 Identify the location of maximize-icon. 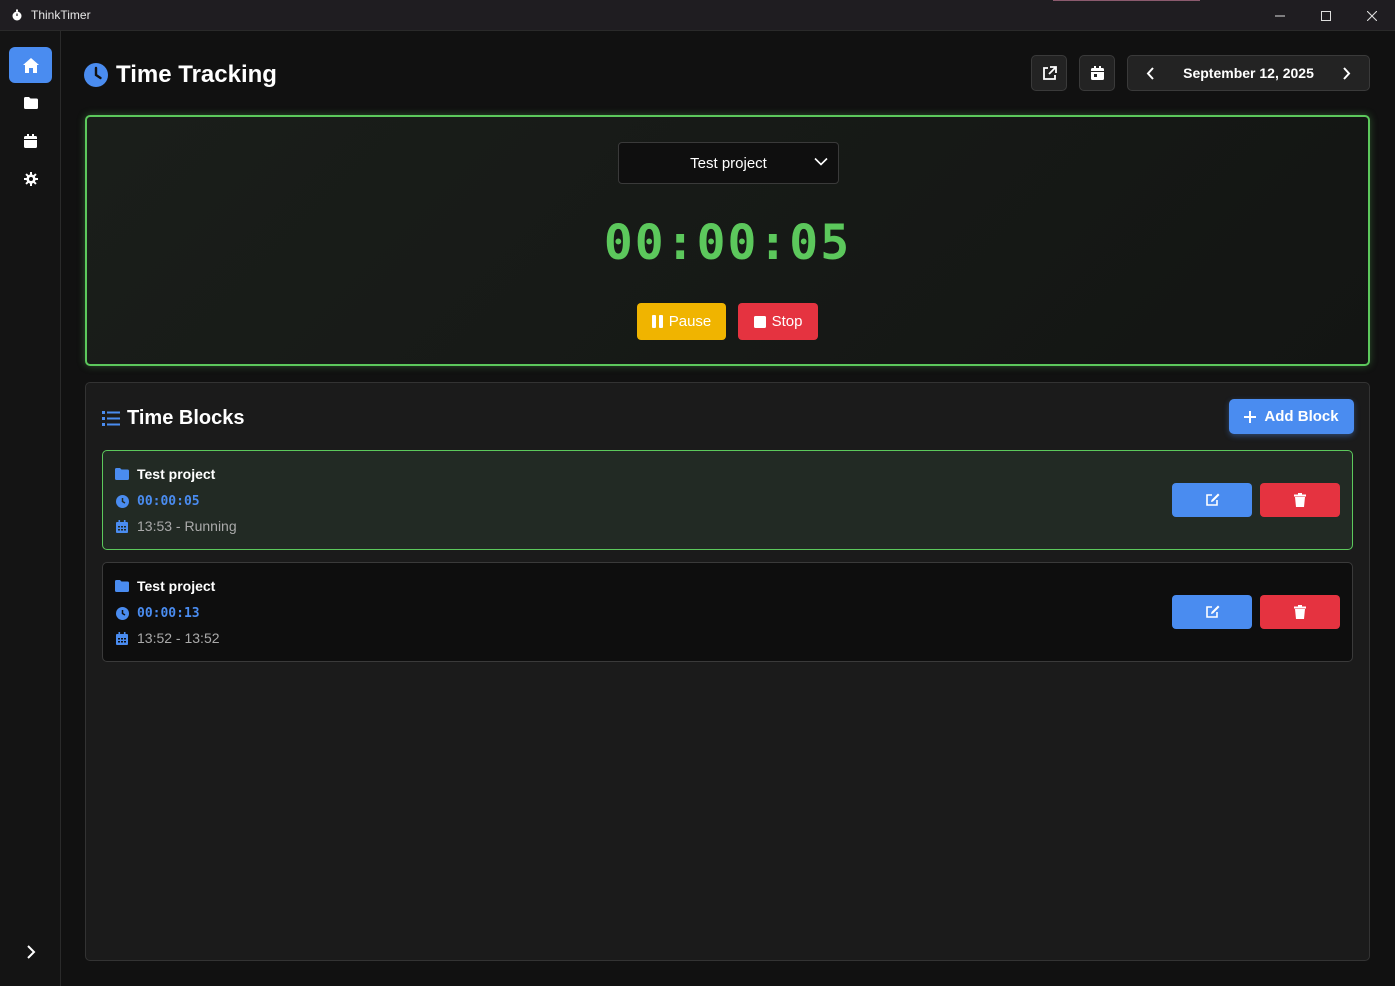
(1326, 15).